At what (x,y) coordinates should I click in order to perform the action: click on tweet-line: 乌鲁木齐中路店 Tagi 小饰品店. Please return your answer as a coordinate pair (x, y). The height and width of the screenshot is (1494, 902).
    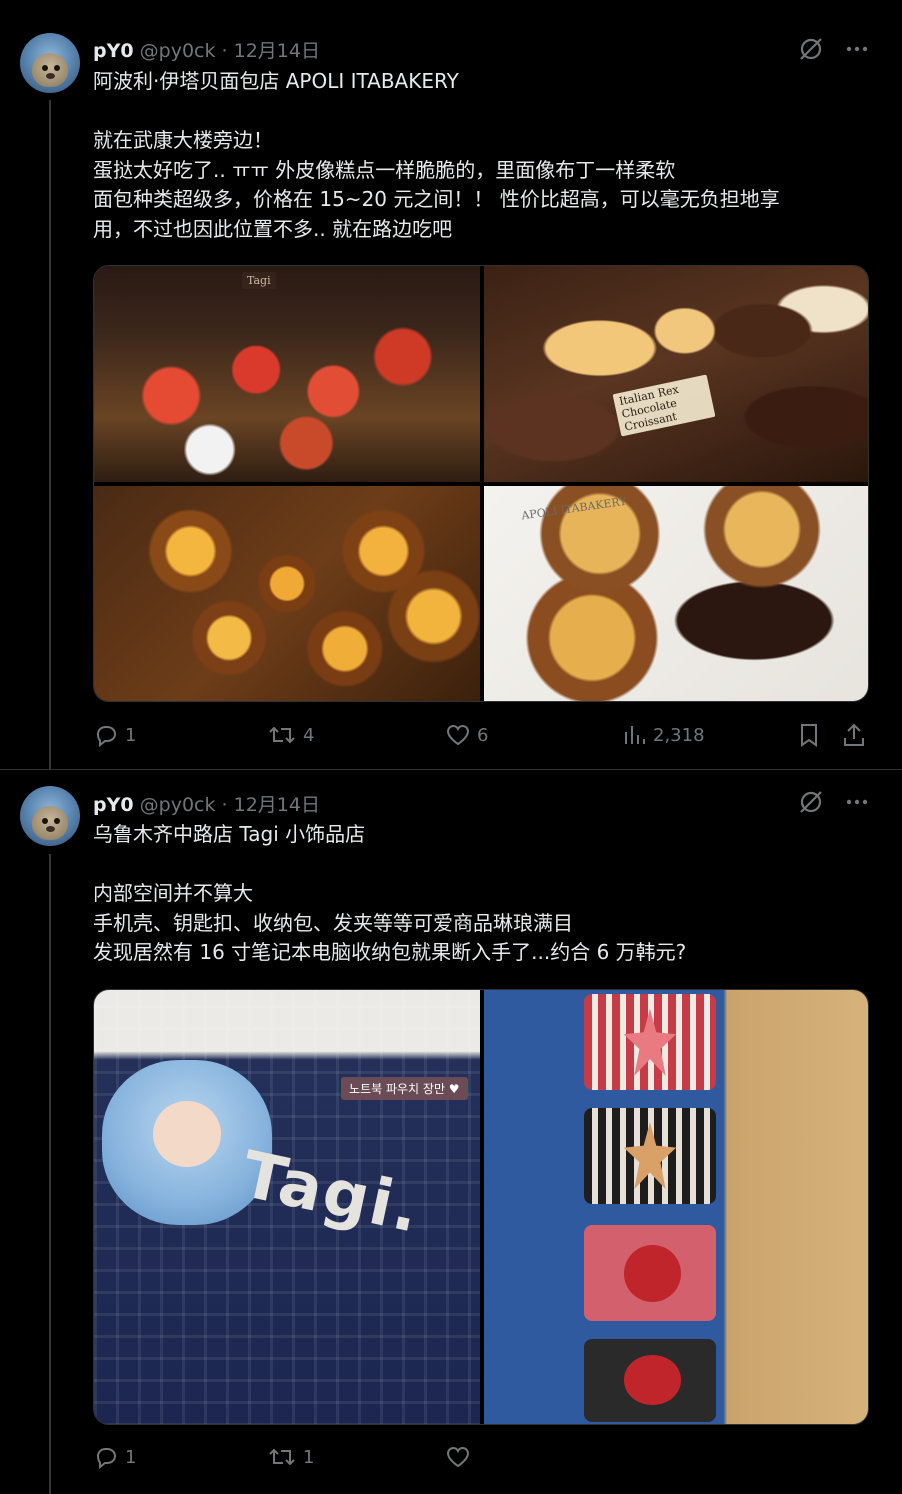
    Looking at the image, I should click on (229, 834).